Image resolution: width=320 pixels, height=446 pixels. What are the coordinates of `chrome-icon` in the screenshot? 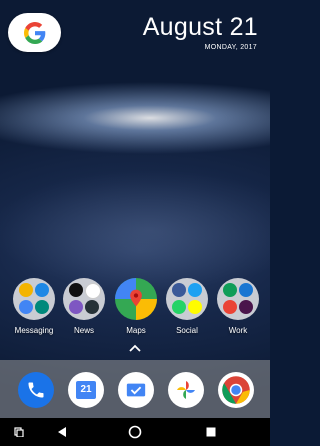 It's located at (236, 390).